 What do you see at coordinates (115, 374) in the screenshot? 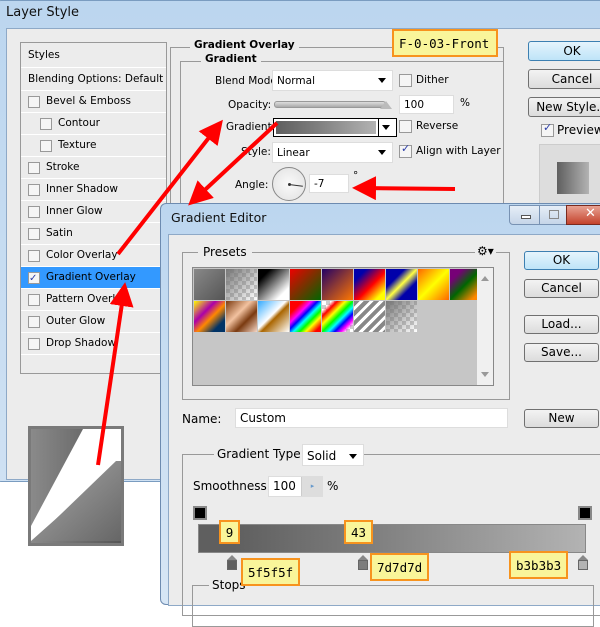
I see `arrow-to-gradient-overlay-item` at bounding box center [115, 374].